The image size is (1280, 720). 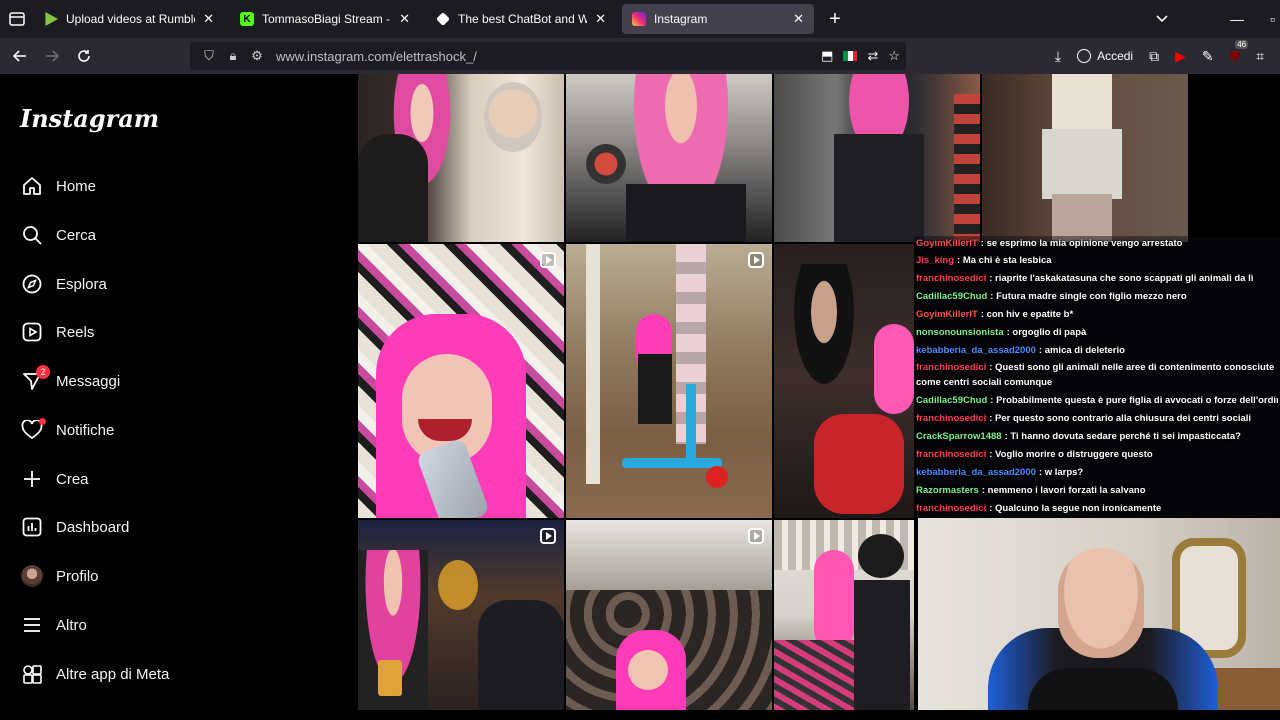 What do you see at coordinates (89, 118) in the screenshot?
I see `instagram-logo: Instagram` at bounding box center [89, 118].